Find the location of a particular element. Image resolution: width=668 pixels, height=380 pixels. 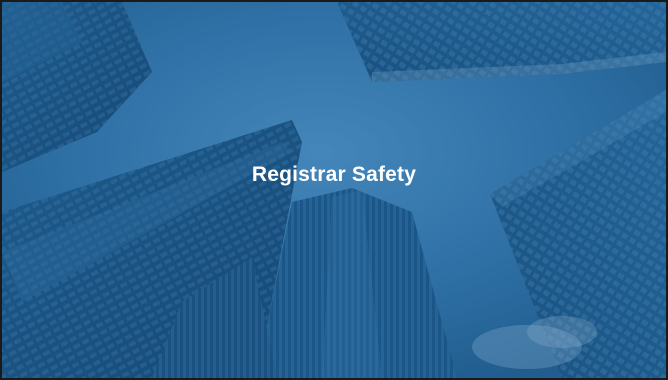

slide-title: Registrar Safety is located at coordinates (334, 174).